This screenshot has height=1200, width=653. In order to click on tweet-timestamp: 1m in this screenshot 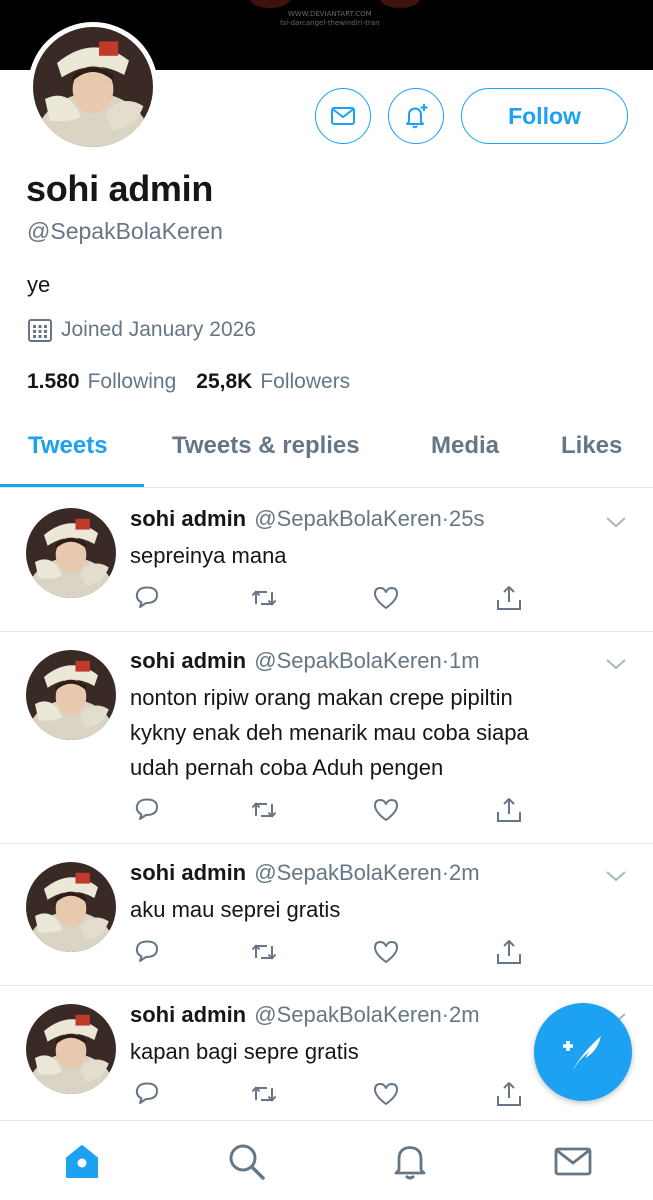, I will do `click(464, 660)`.